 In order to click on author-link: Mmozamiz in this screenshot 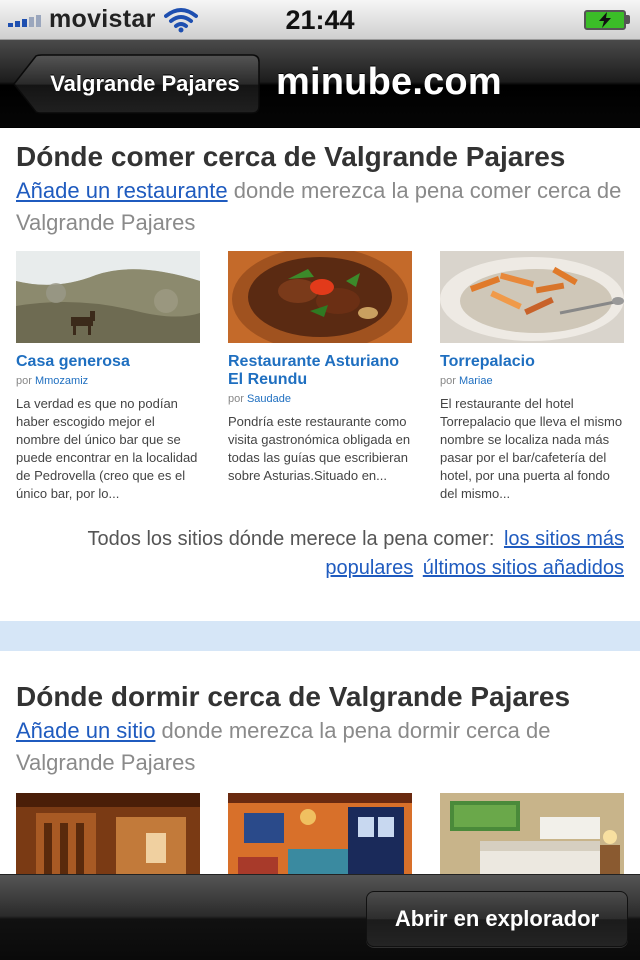, I will do `click(61, 381)`.